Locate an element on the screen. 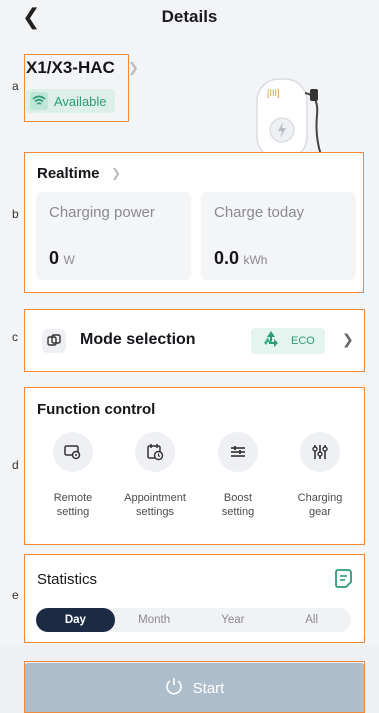  annotation-box-f is located at coordinates (194, 687).